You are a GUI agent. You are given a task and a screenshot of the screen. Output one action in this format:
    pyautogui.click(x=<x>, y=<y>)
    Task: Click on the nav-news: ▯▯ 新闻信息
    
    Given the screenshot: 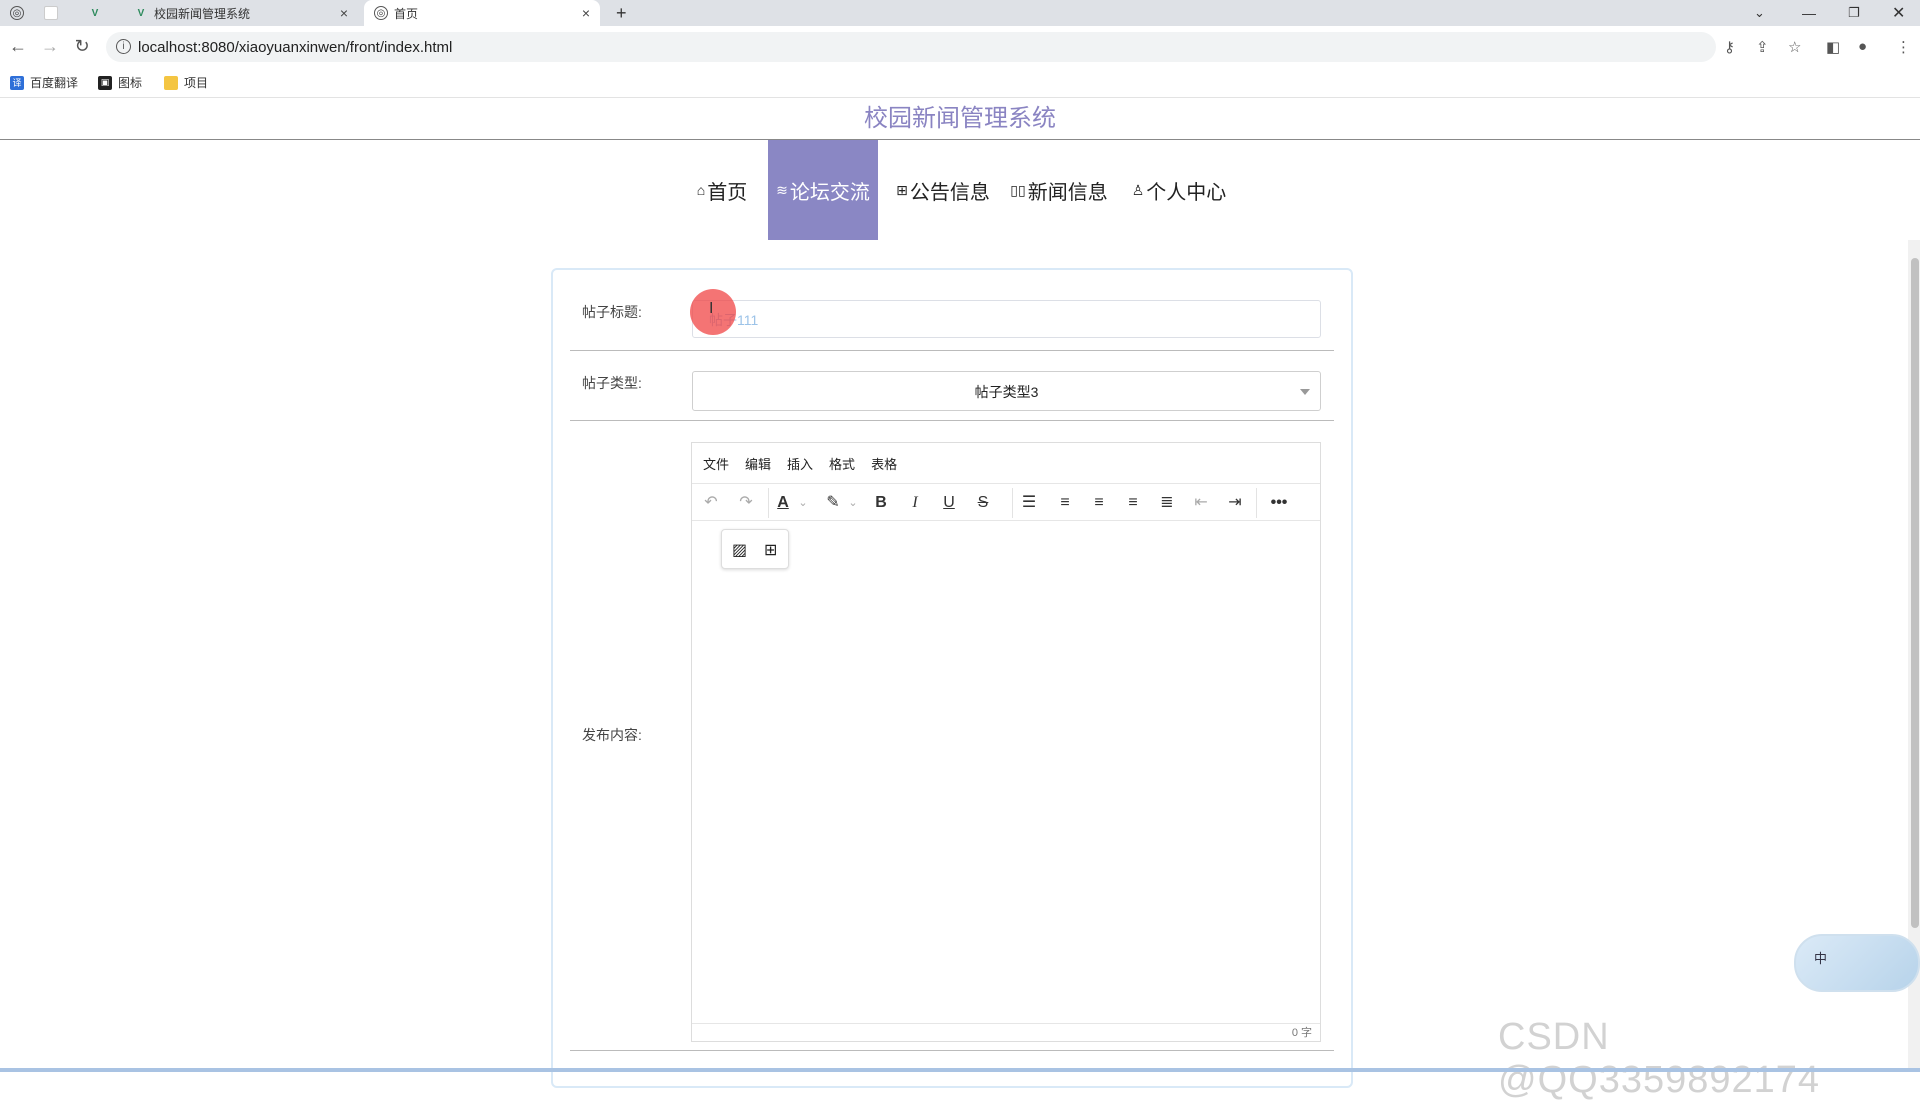 What is the action you would take?
    pyautogui.click(x=1059, y=190)
    